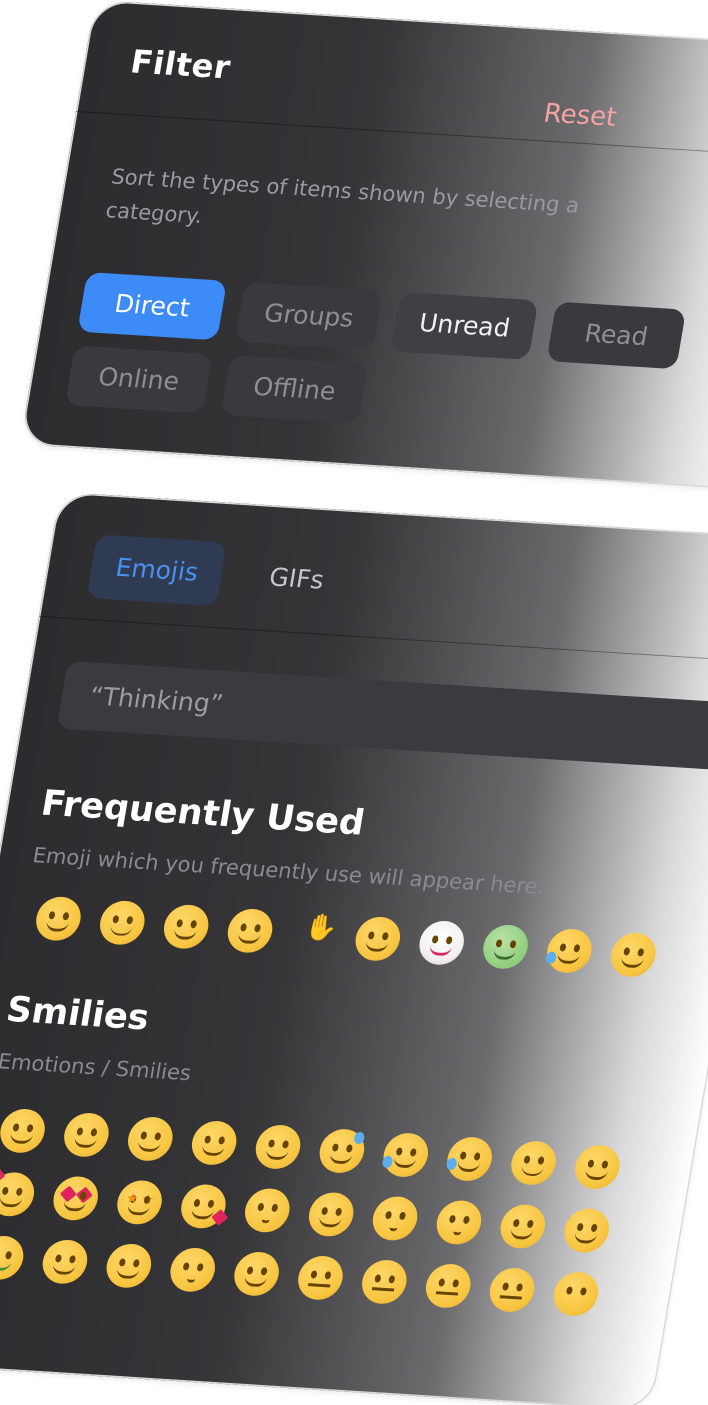  I want to click on grinning-face-icon, so click(24, 1131).